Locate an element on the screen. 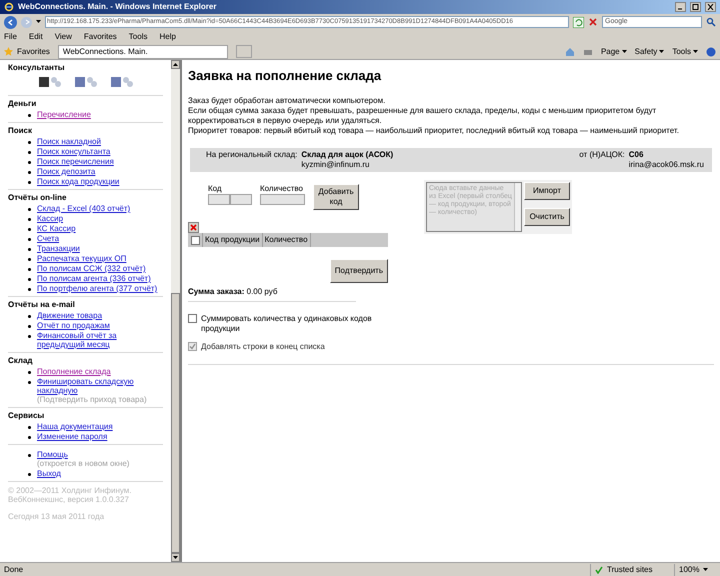 The width and height of the screenshot is (720, 576). intro-text: Заказ будет обработан автоматически компьютером. is located at coordinates (287, 101).